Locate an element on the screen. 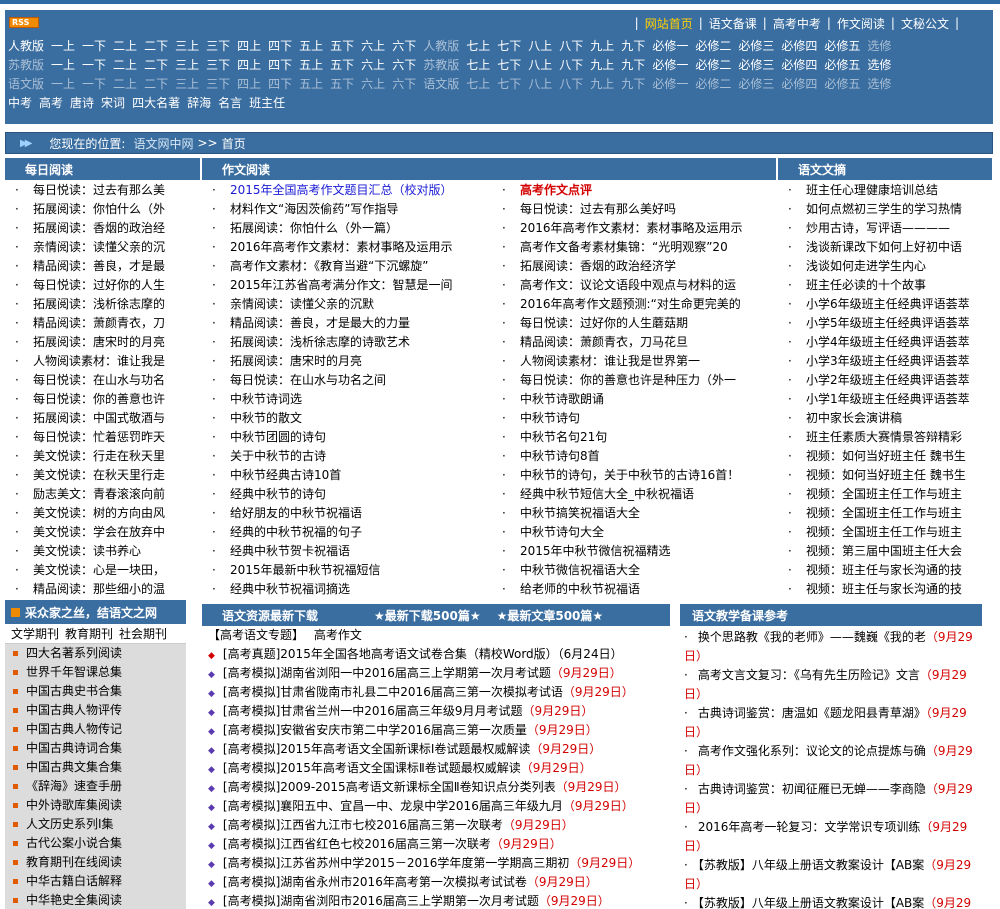 The width and height of the screenshot is (1000, 909). digest-item: · 如何点燃初三学生的学习热情 is located at coordinates (885, 209).